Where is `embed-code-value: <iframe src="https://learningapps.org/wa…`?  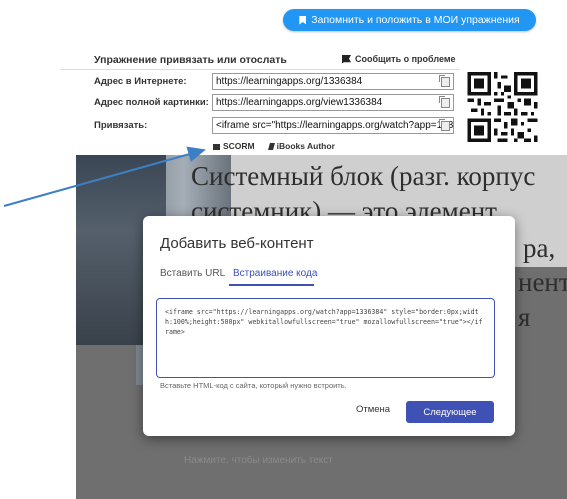
embed-code-value: <iframe src="https://learningapps.org/wa… is located at coordinates (335, 125).